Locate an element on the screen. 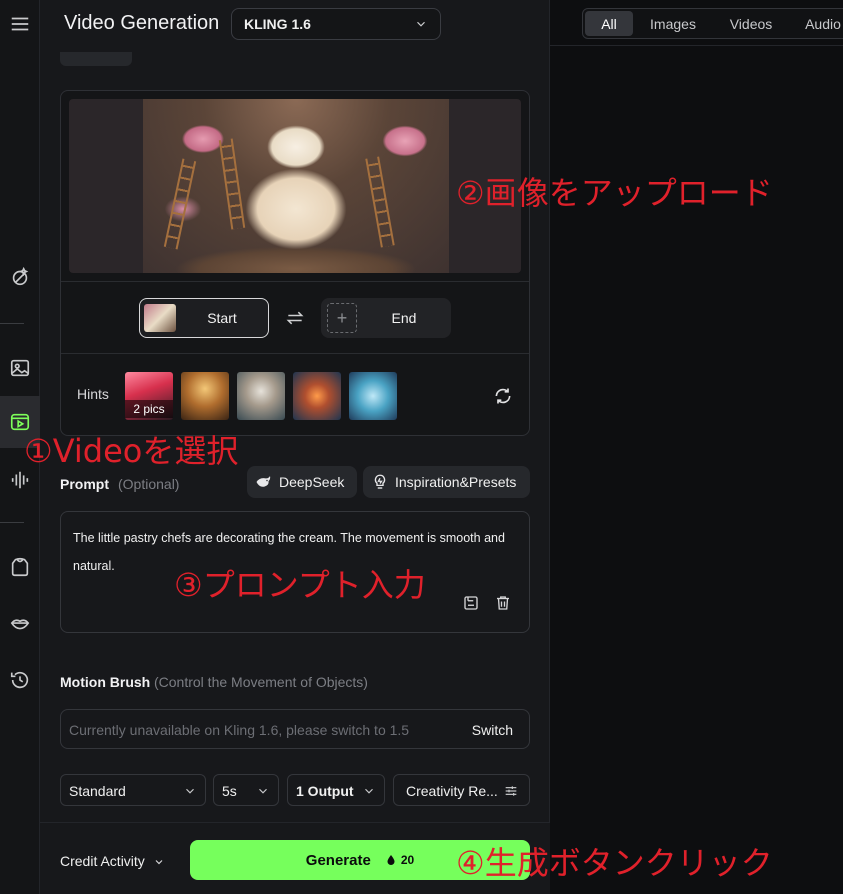 This screenshot has width=843, height=894. mode-select: Standard is located at coordinates (133, 790).